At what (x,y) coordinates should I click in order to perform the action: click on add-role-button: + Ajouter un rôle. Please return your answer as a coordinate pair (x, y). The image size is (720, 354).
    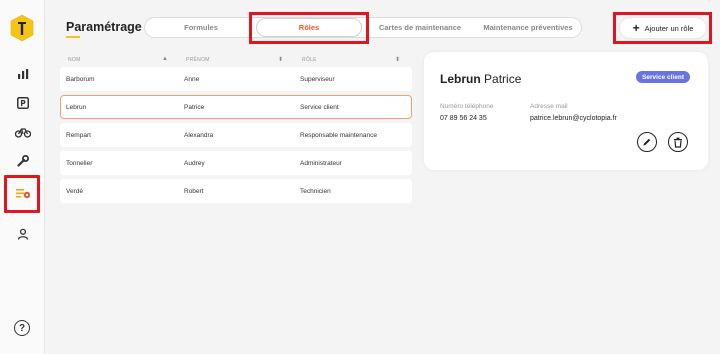
    Looking at the image, I should click on (663, 28).